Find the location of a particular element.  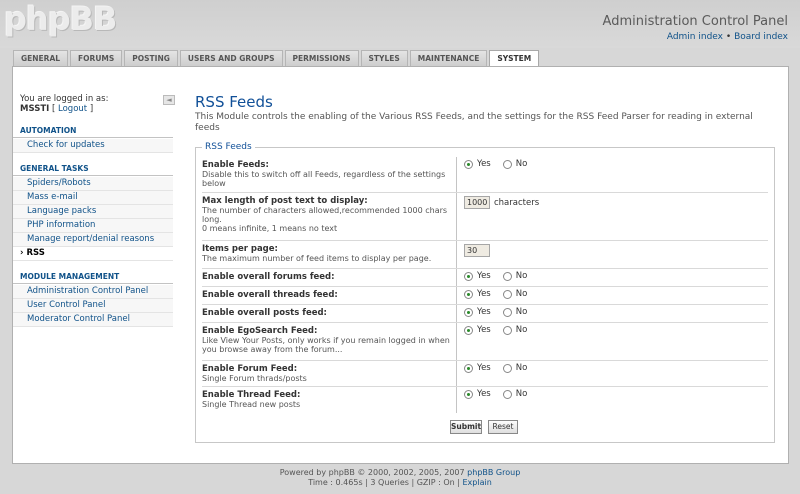

menu-item-rss: › RSS is located at coordinates (93, 254).